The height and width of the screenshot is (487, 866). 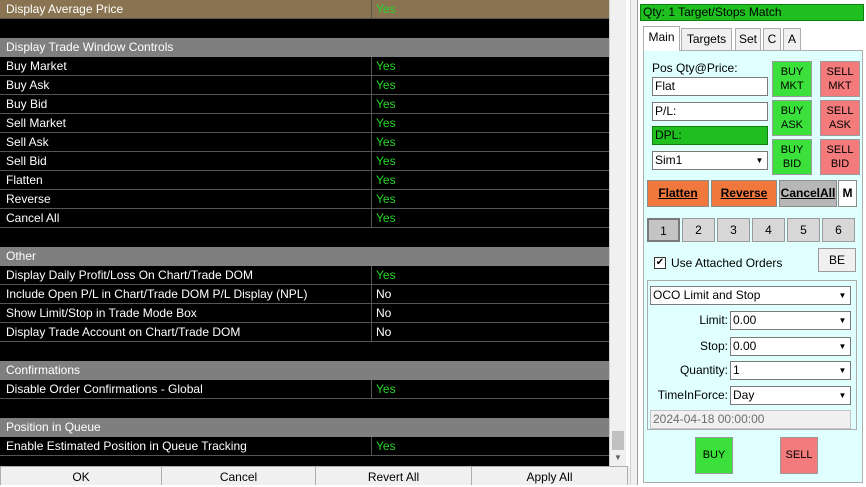 I want to click on quantity-button-5: 5, so click(x=803, y=230).